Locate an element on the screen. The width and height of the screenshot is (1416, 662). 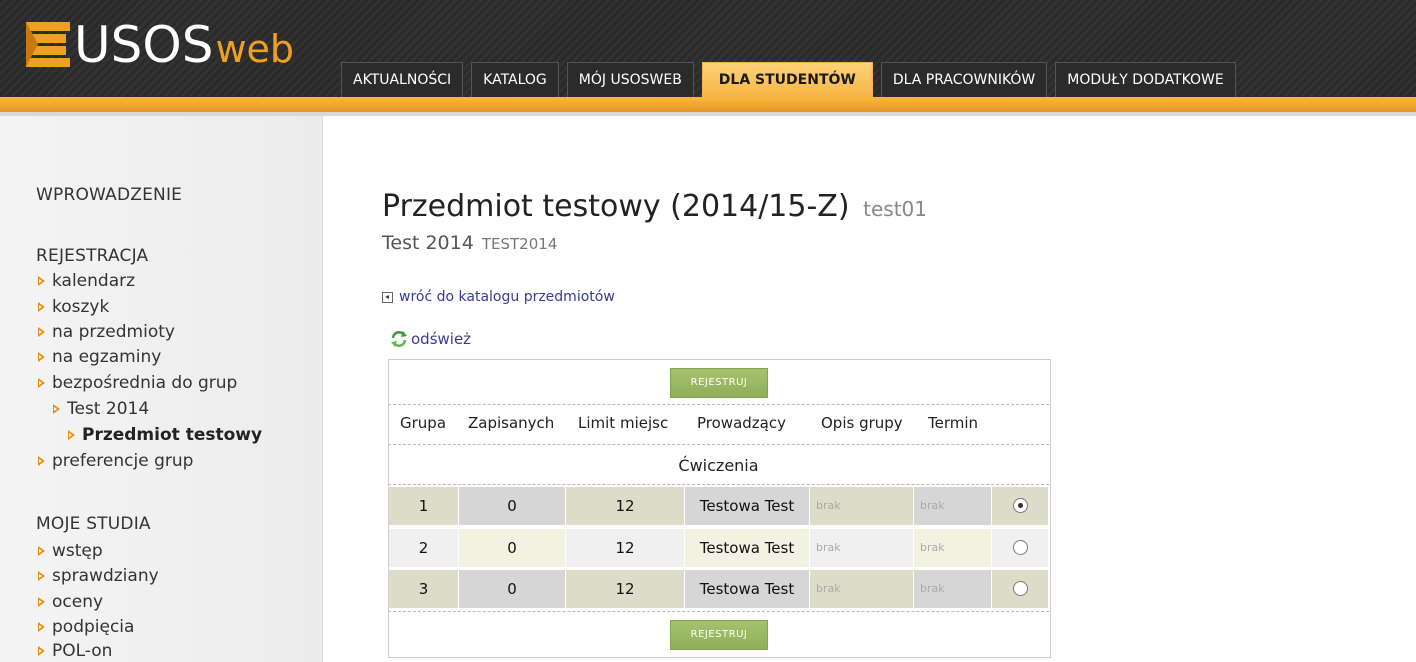
register-button-bottom: REJESTRUJ is located at coordinates (719, 635).